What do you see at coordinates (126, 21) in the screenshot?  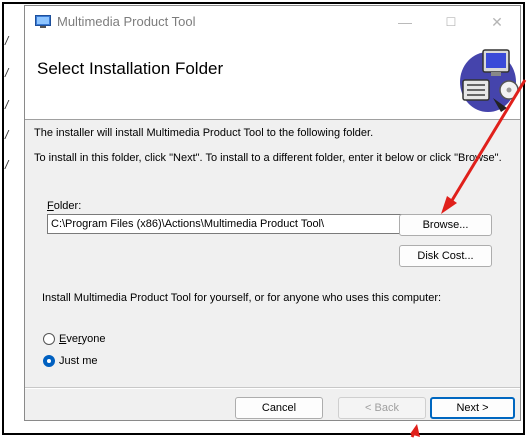 I see `window-title: Multimedia Product Tool` at bounding box center [126, 21].